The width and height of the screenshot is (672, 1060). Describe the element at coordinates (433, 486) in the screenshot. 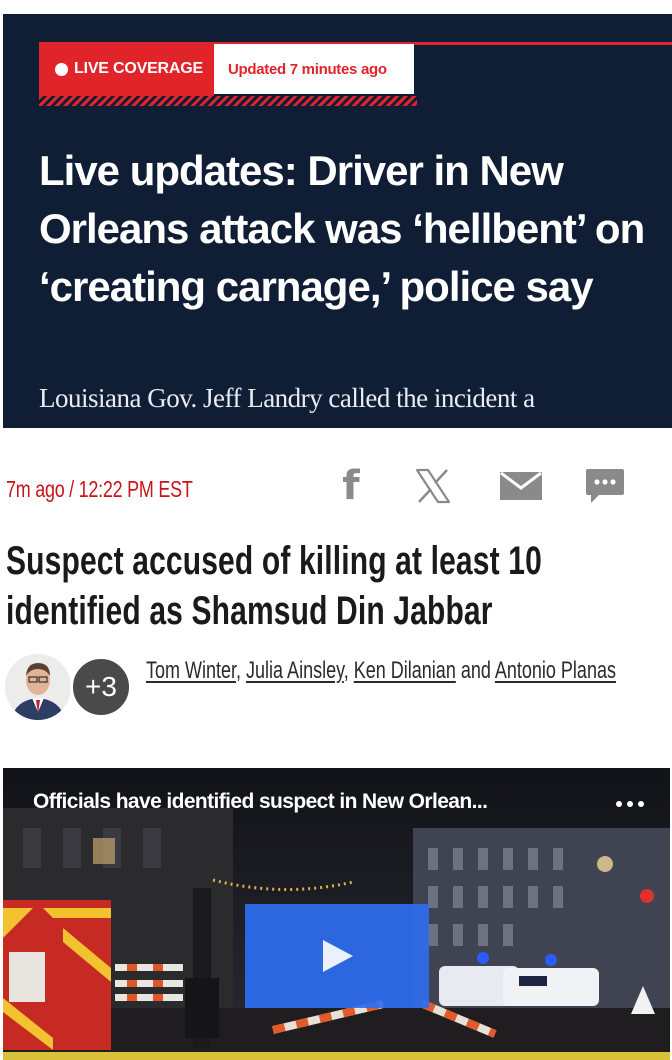

I see `x-icon` at that location.